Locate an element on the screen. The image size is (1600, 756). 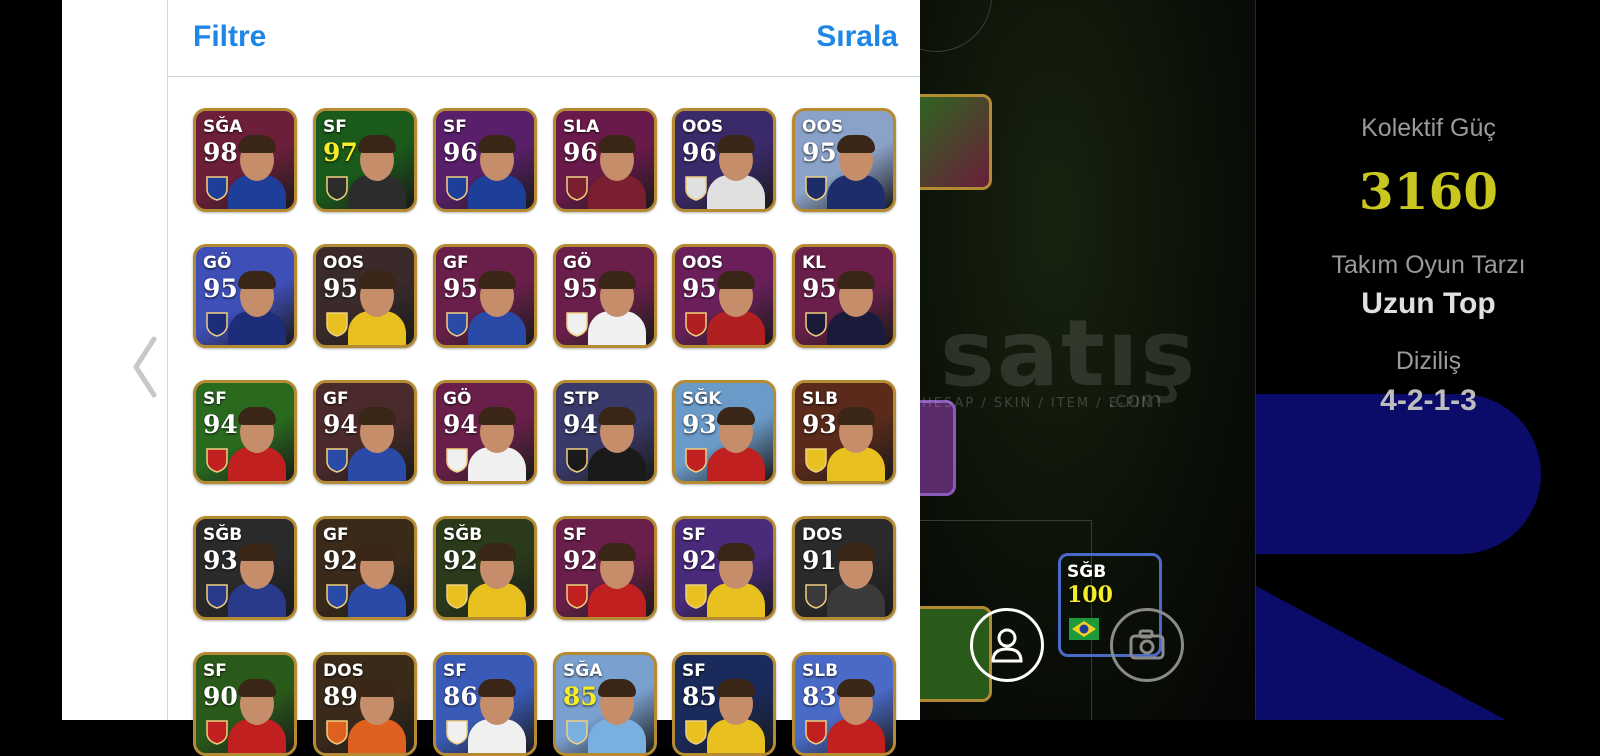
player-card: OOS 96 is located at coordinates (724, 160).